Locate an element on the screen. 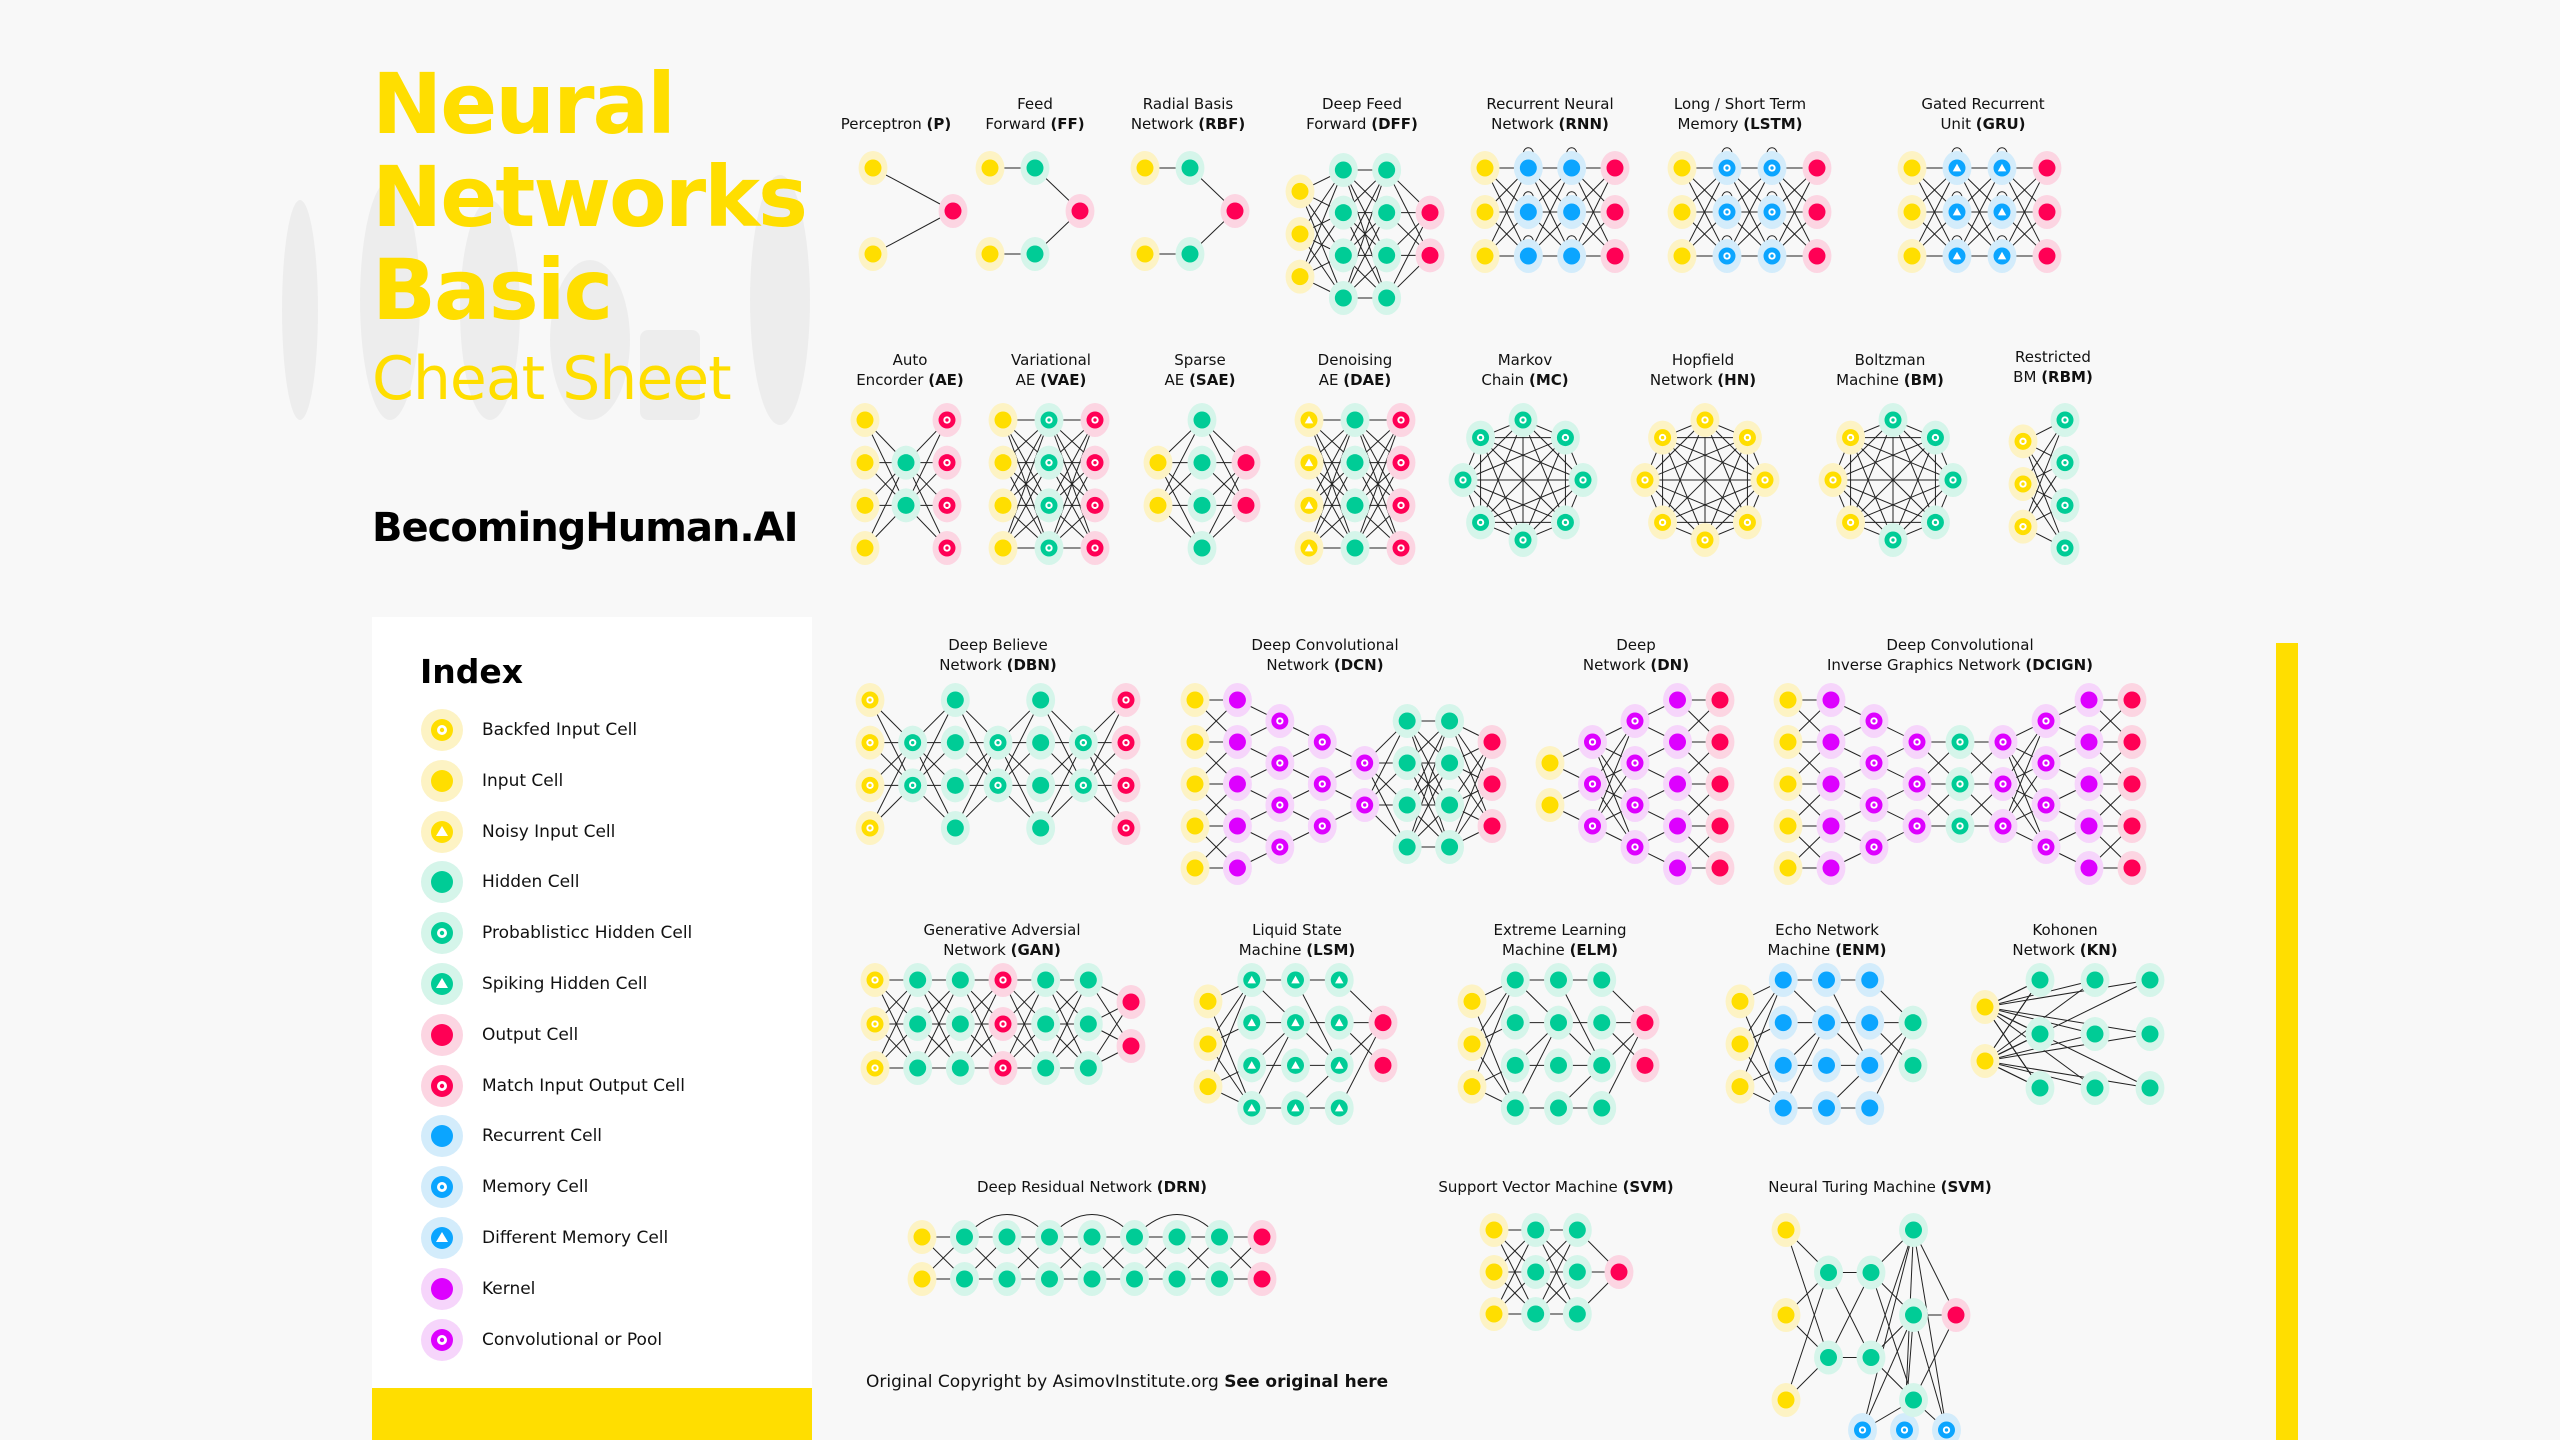 This screenshot has height=1440, width=2560. index-item-noisy-input: Noisy Input Cell is located at coordinates (517, 831).